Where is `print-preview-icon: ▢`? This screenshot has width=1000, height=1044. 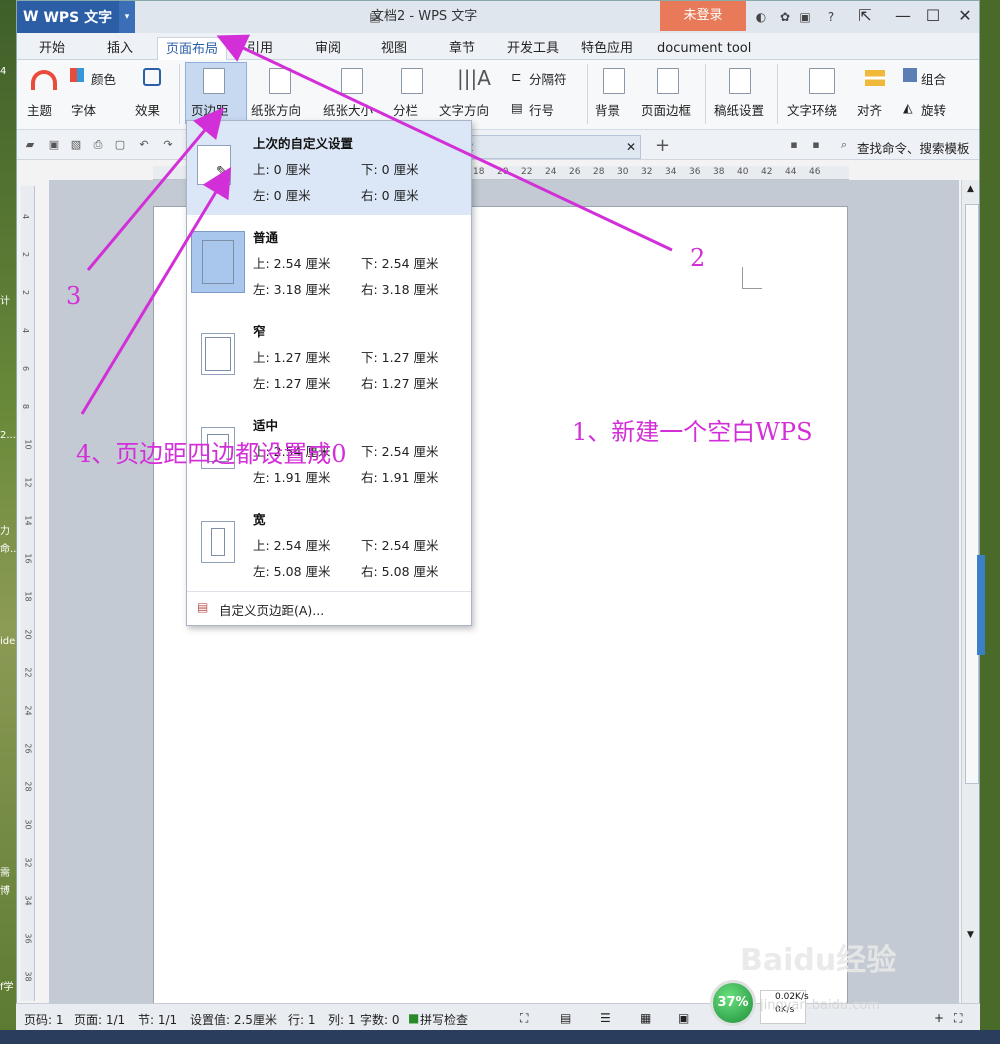 print-preview-icon: ▢ is located at coordinates (120, 145).